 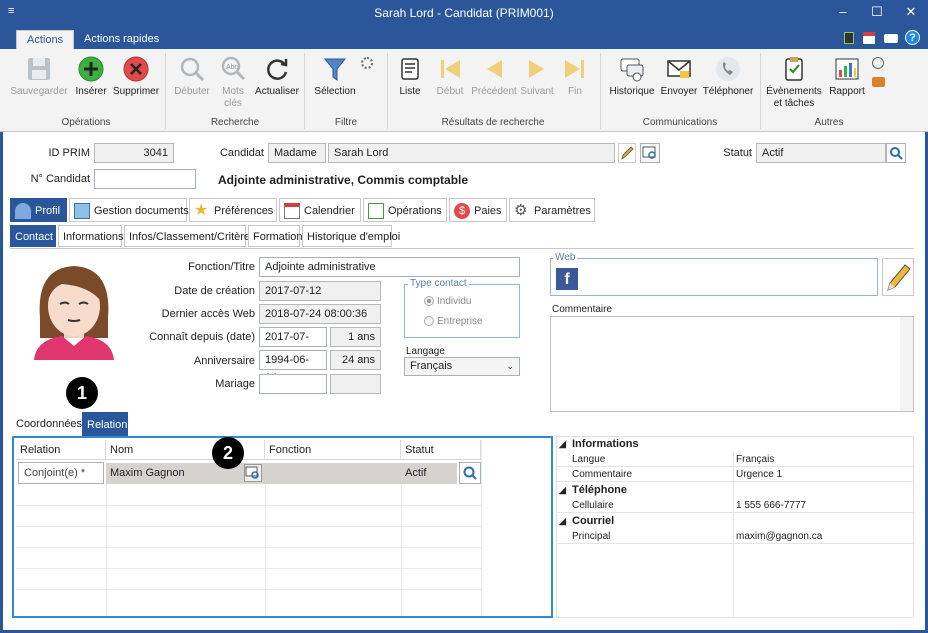 What do you see at coordinates (129, 210) in the screenshot?
I see `tab-documents: Gestion documents` at bounding box center [129, 210].